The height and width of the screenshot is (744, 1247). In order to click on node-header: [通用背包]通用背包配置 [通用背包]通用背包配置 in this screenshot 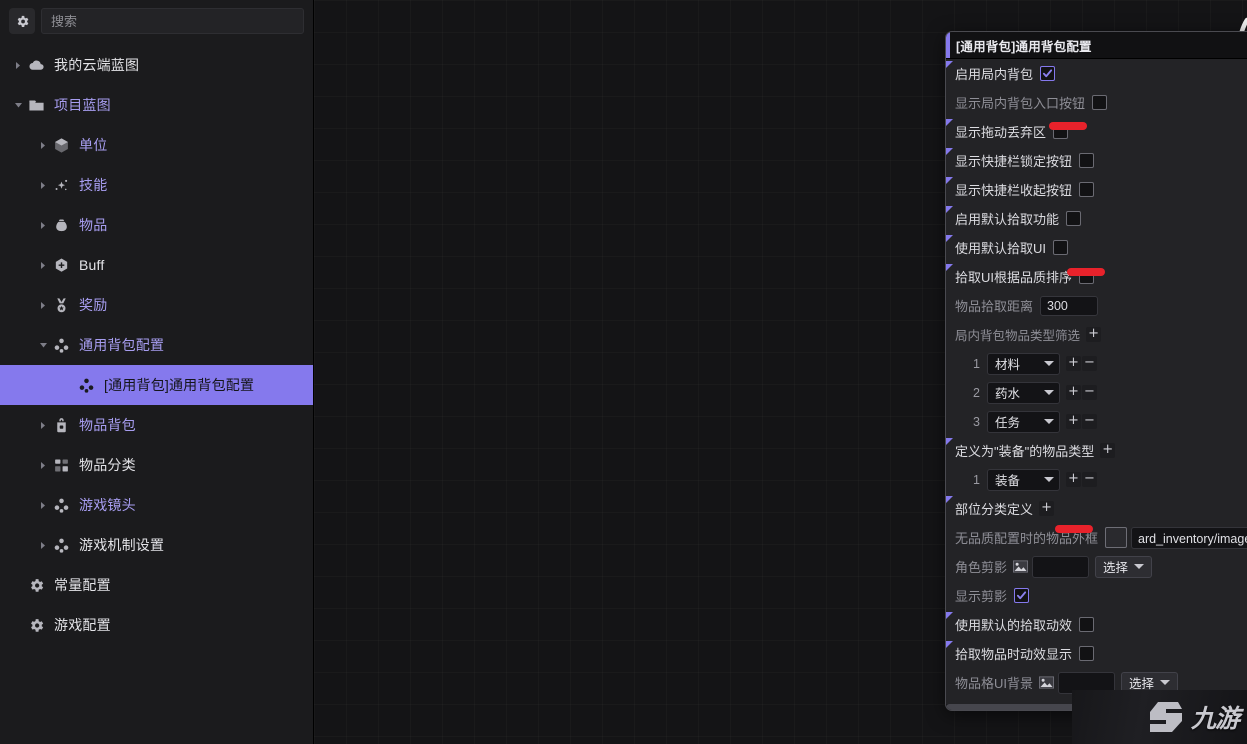, I will do `click(1096, 45)`.